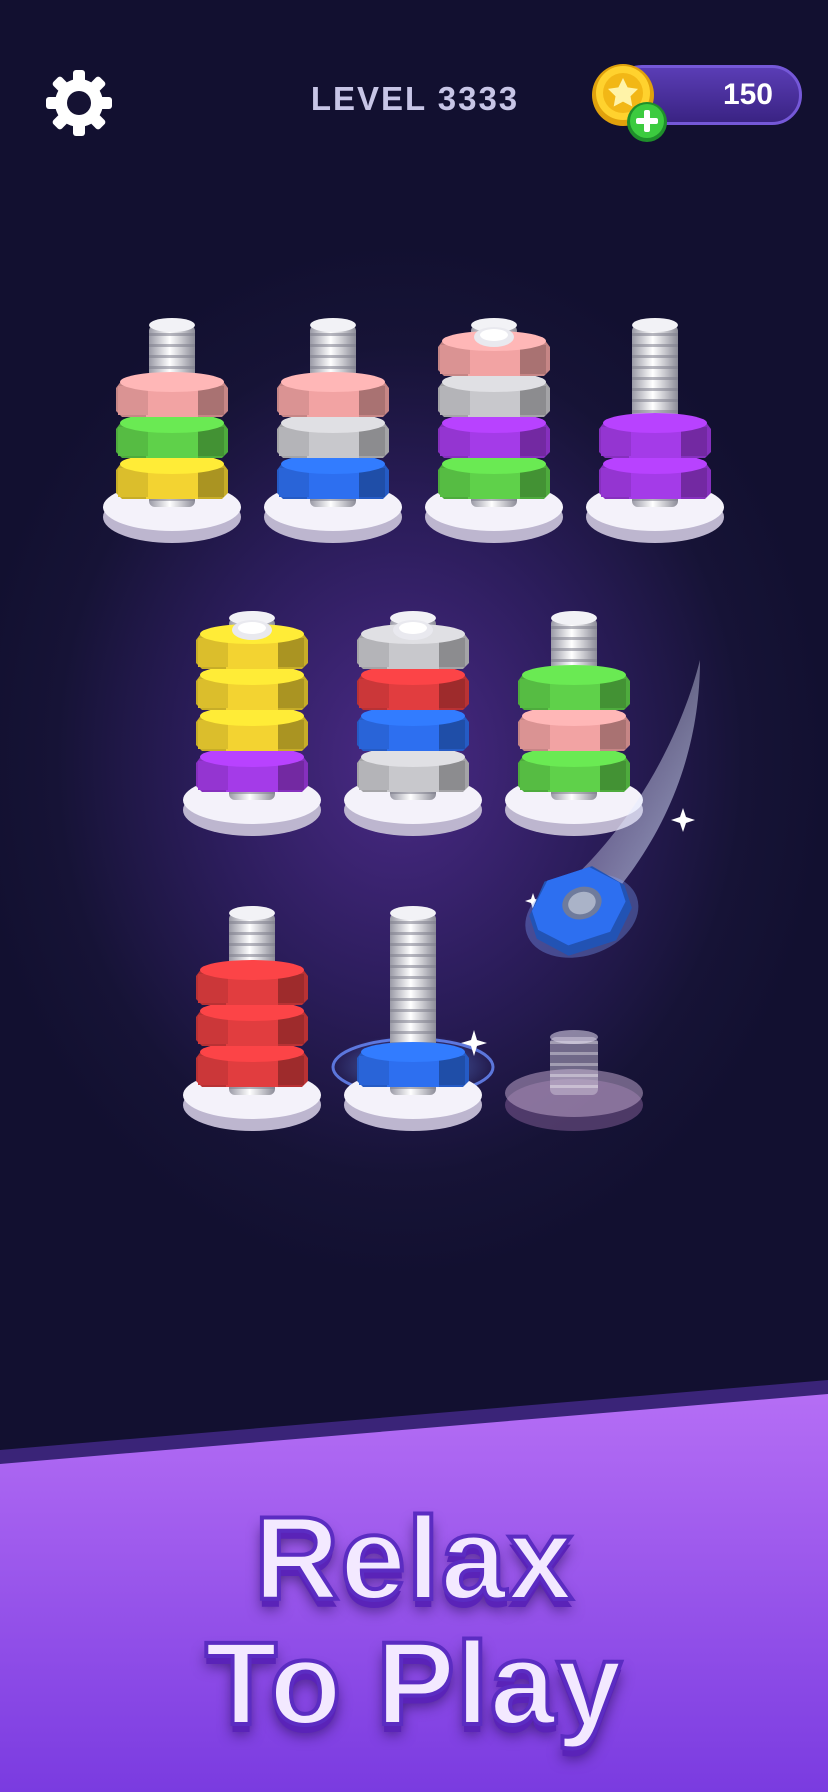  Describe the element at coordinates (413, 1684) in the screenshot. I see `tagline-line-2: To Play` at that location.